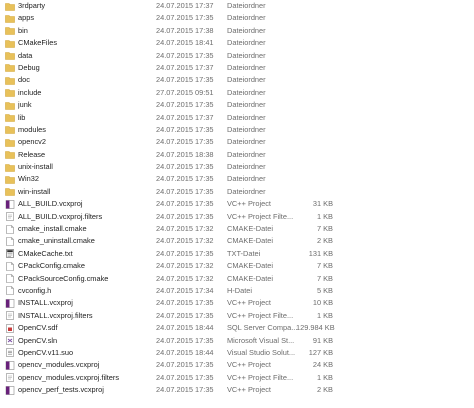 The image size is (474, 408). What do you see at coordinates (237, 118) in the screenshot?
I see `file-row: lib 24.07.2015 17:37 Dateiordner` at bounding box center [237, 118].